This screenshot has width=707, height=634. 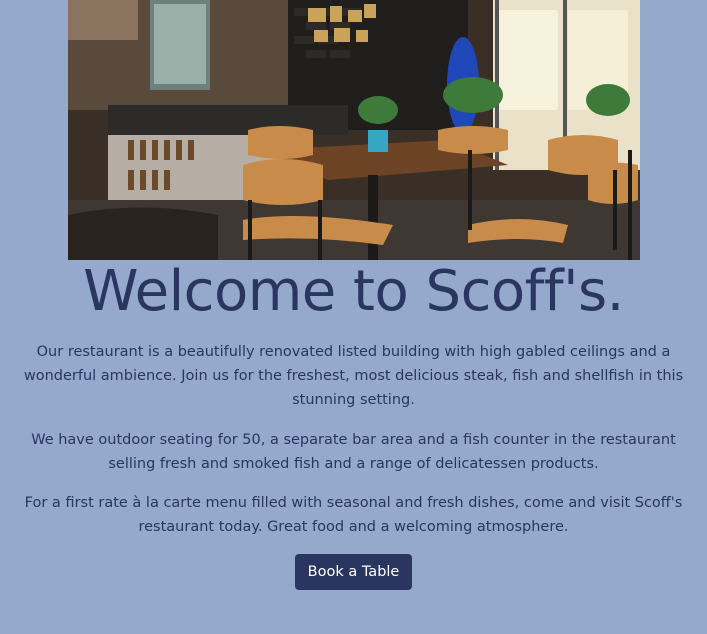 What do you see at coordinates (353, 572) in the screenshot?
I see `book-table-button: Book a Table` at bounding box center [353, 572].